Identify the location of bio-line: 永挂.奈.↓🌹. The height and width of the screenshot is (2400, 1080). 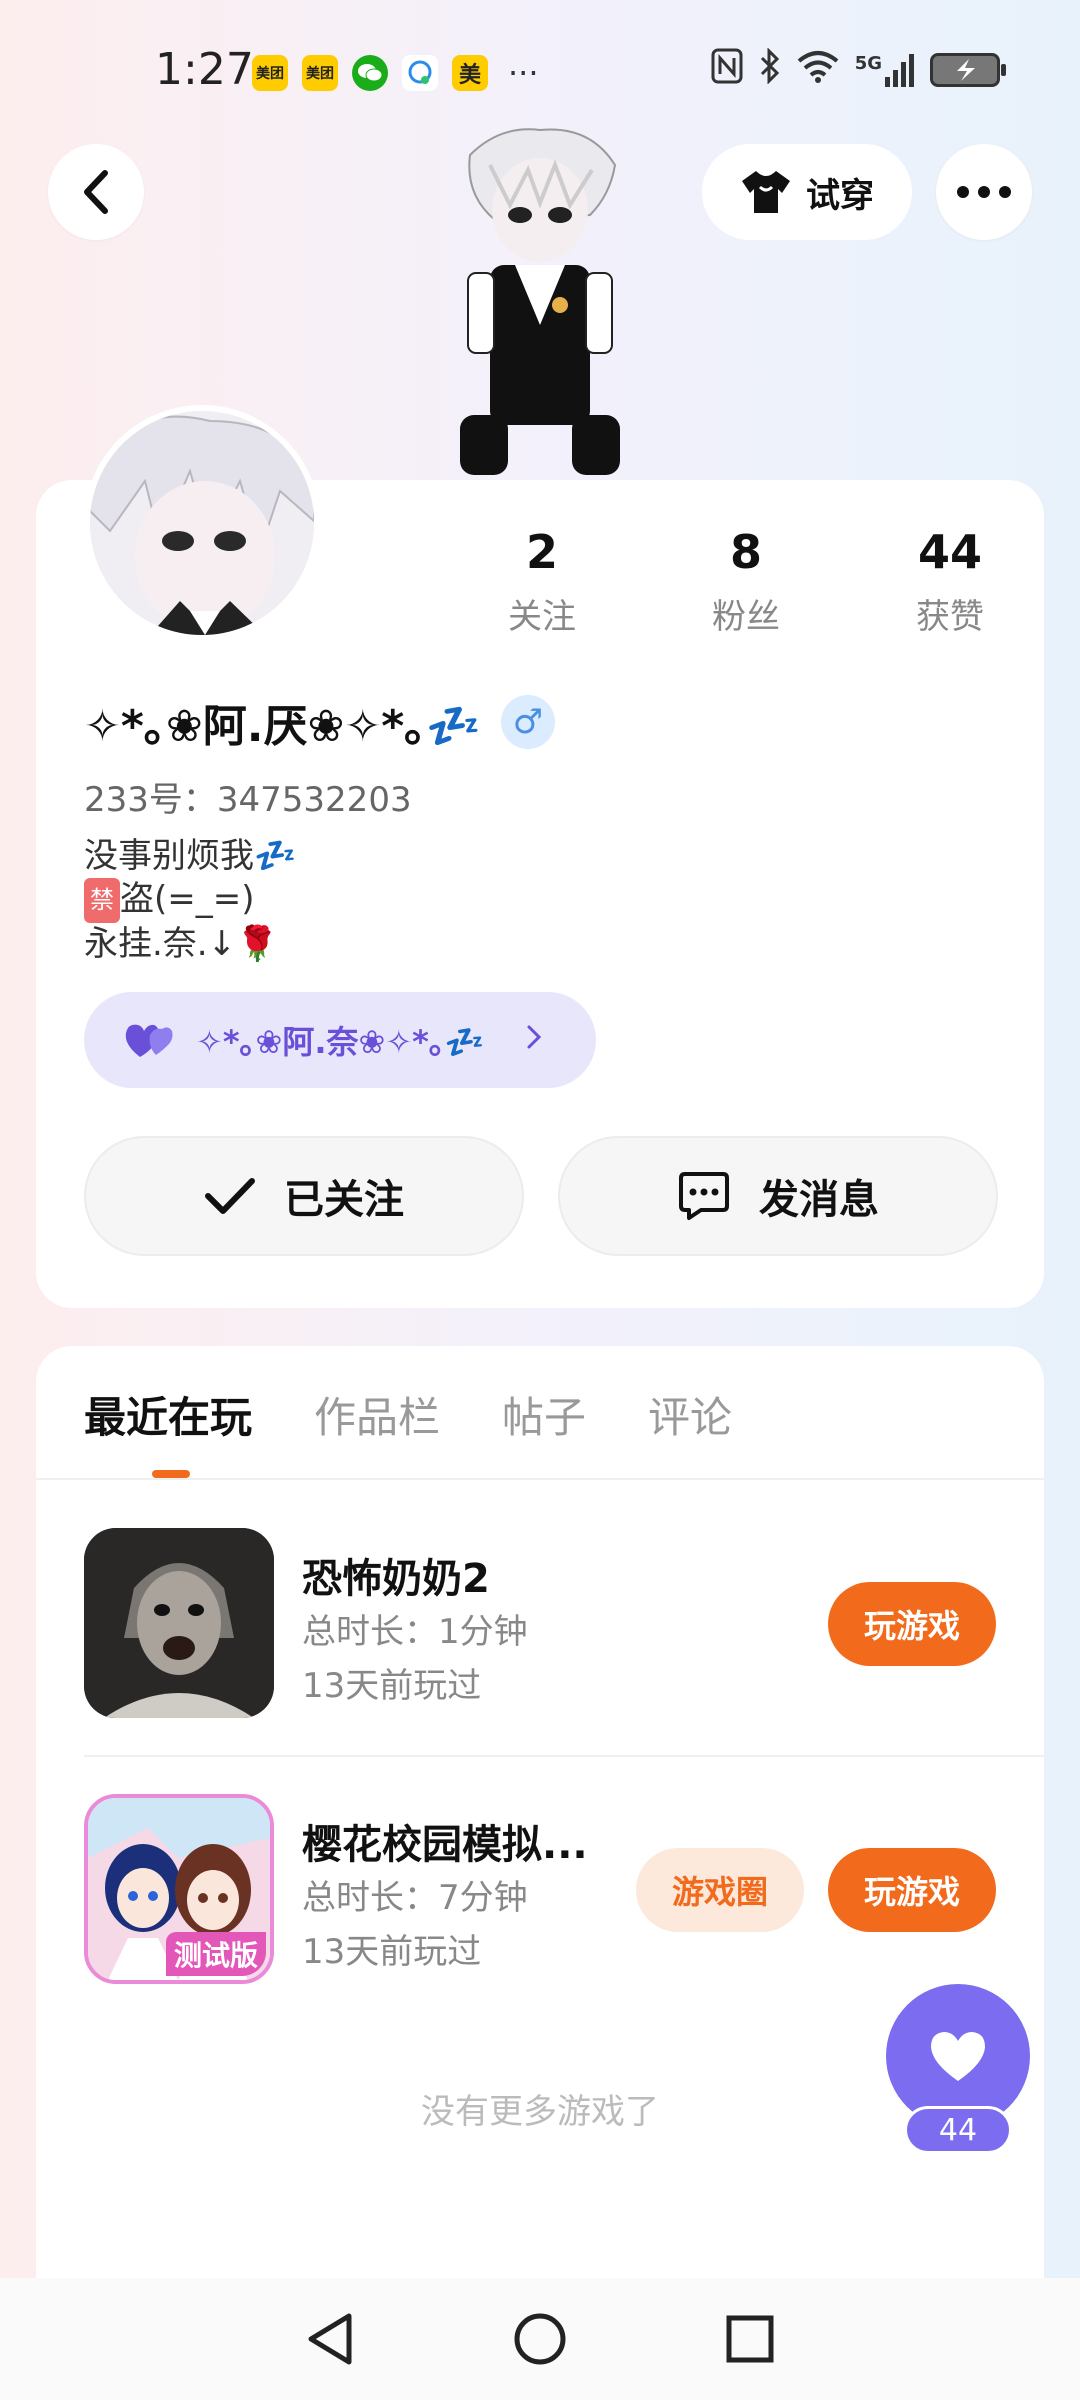
(181, 944).